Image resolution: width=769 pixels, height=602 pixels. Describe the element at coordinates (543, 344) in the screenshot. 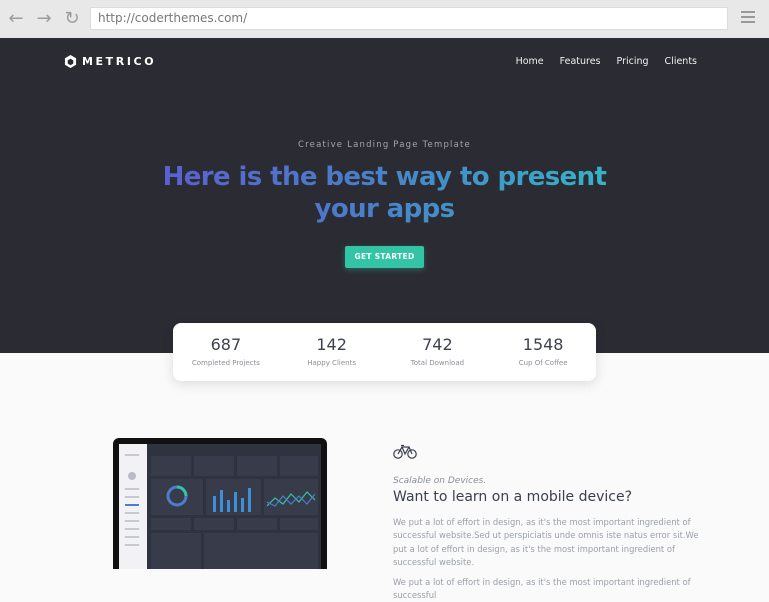

I see `stat-value: 1548` at that location.